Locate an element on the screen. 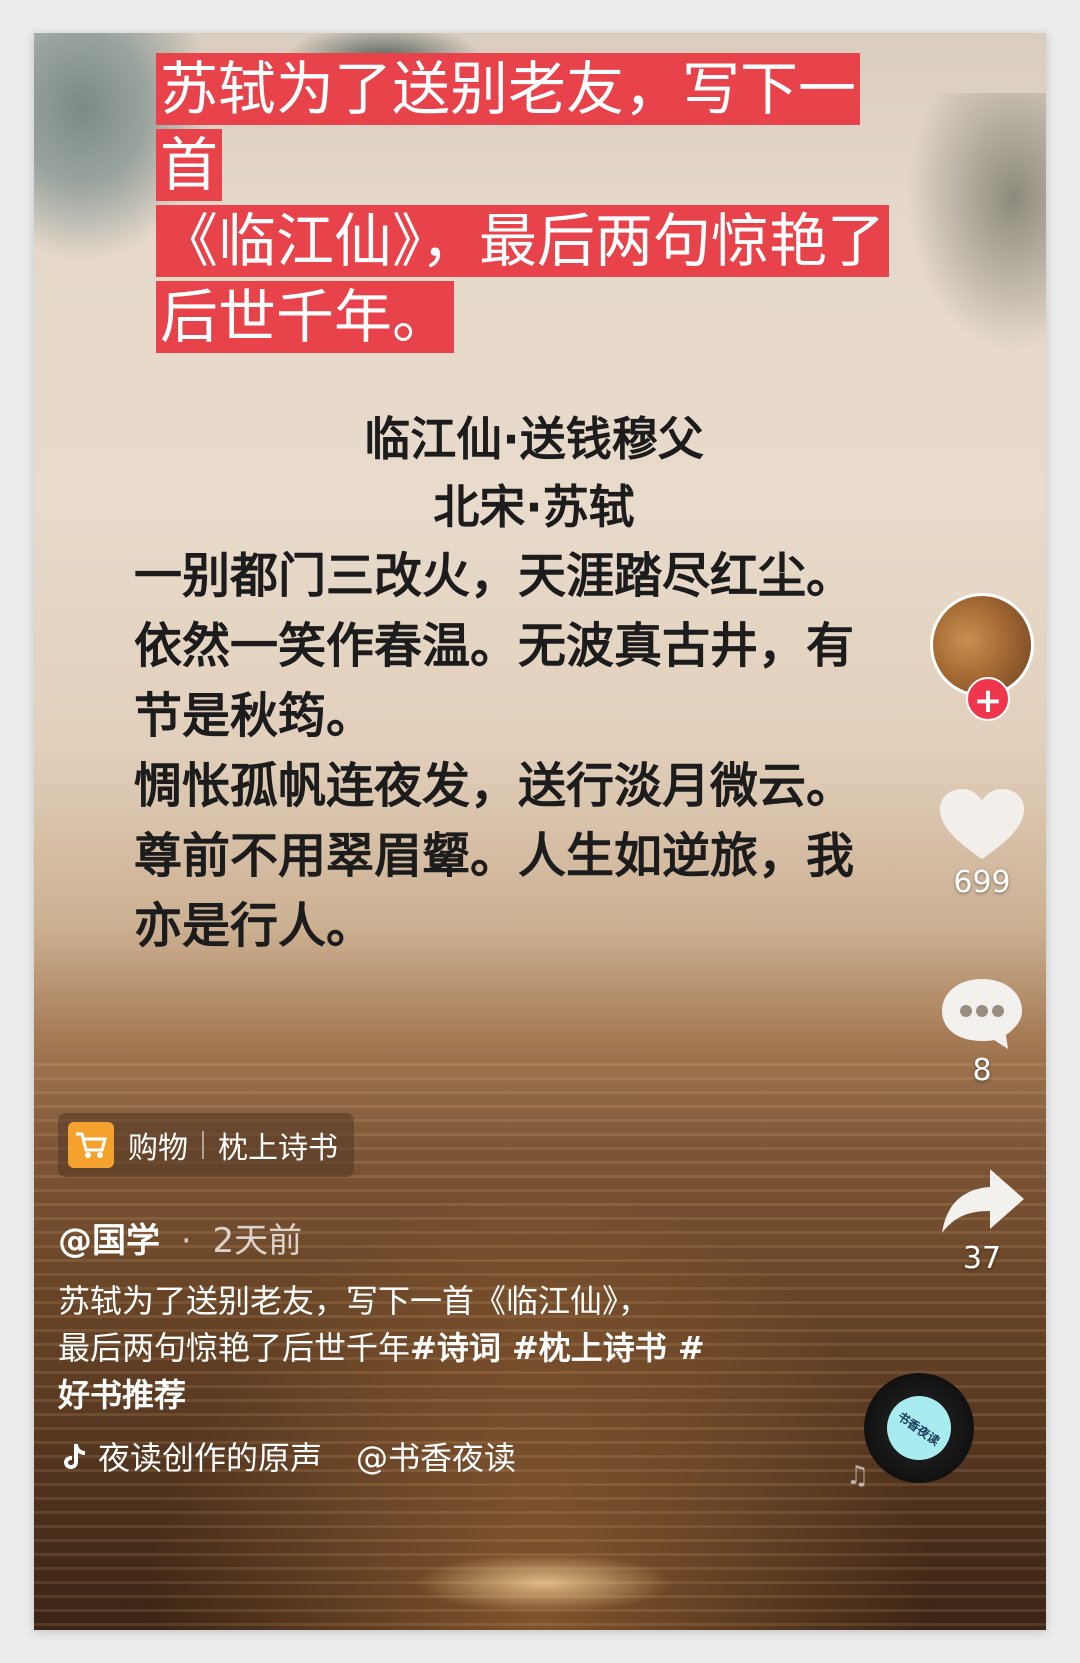 The image size is (1080, 1663). shop-name: 枕上诗书 is located at coordinates (278, 1148).